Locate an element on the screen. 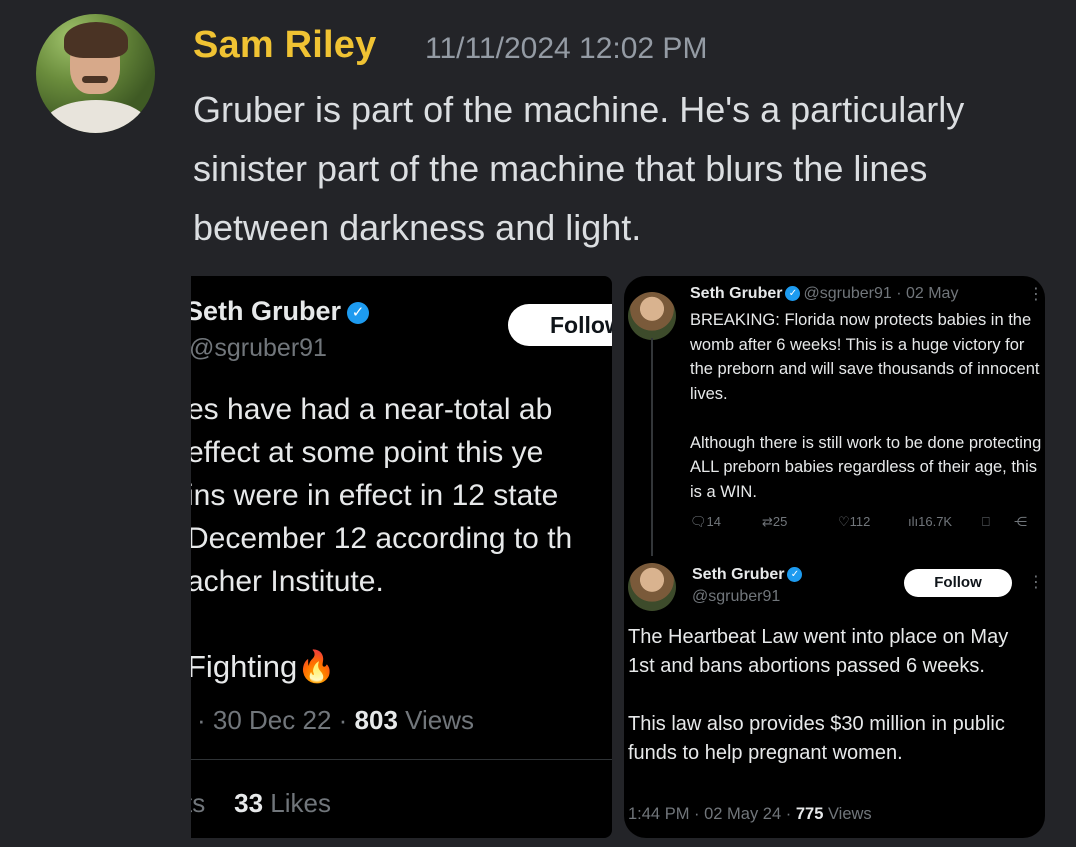 This screenshot has width=1076, height=847. tweet-views-count: 803 is located at coordinates (376, 720).